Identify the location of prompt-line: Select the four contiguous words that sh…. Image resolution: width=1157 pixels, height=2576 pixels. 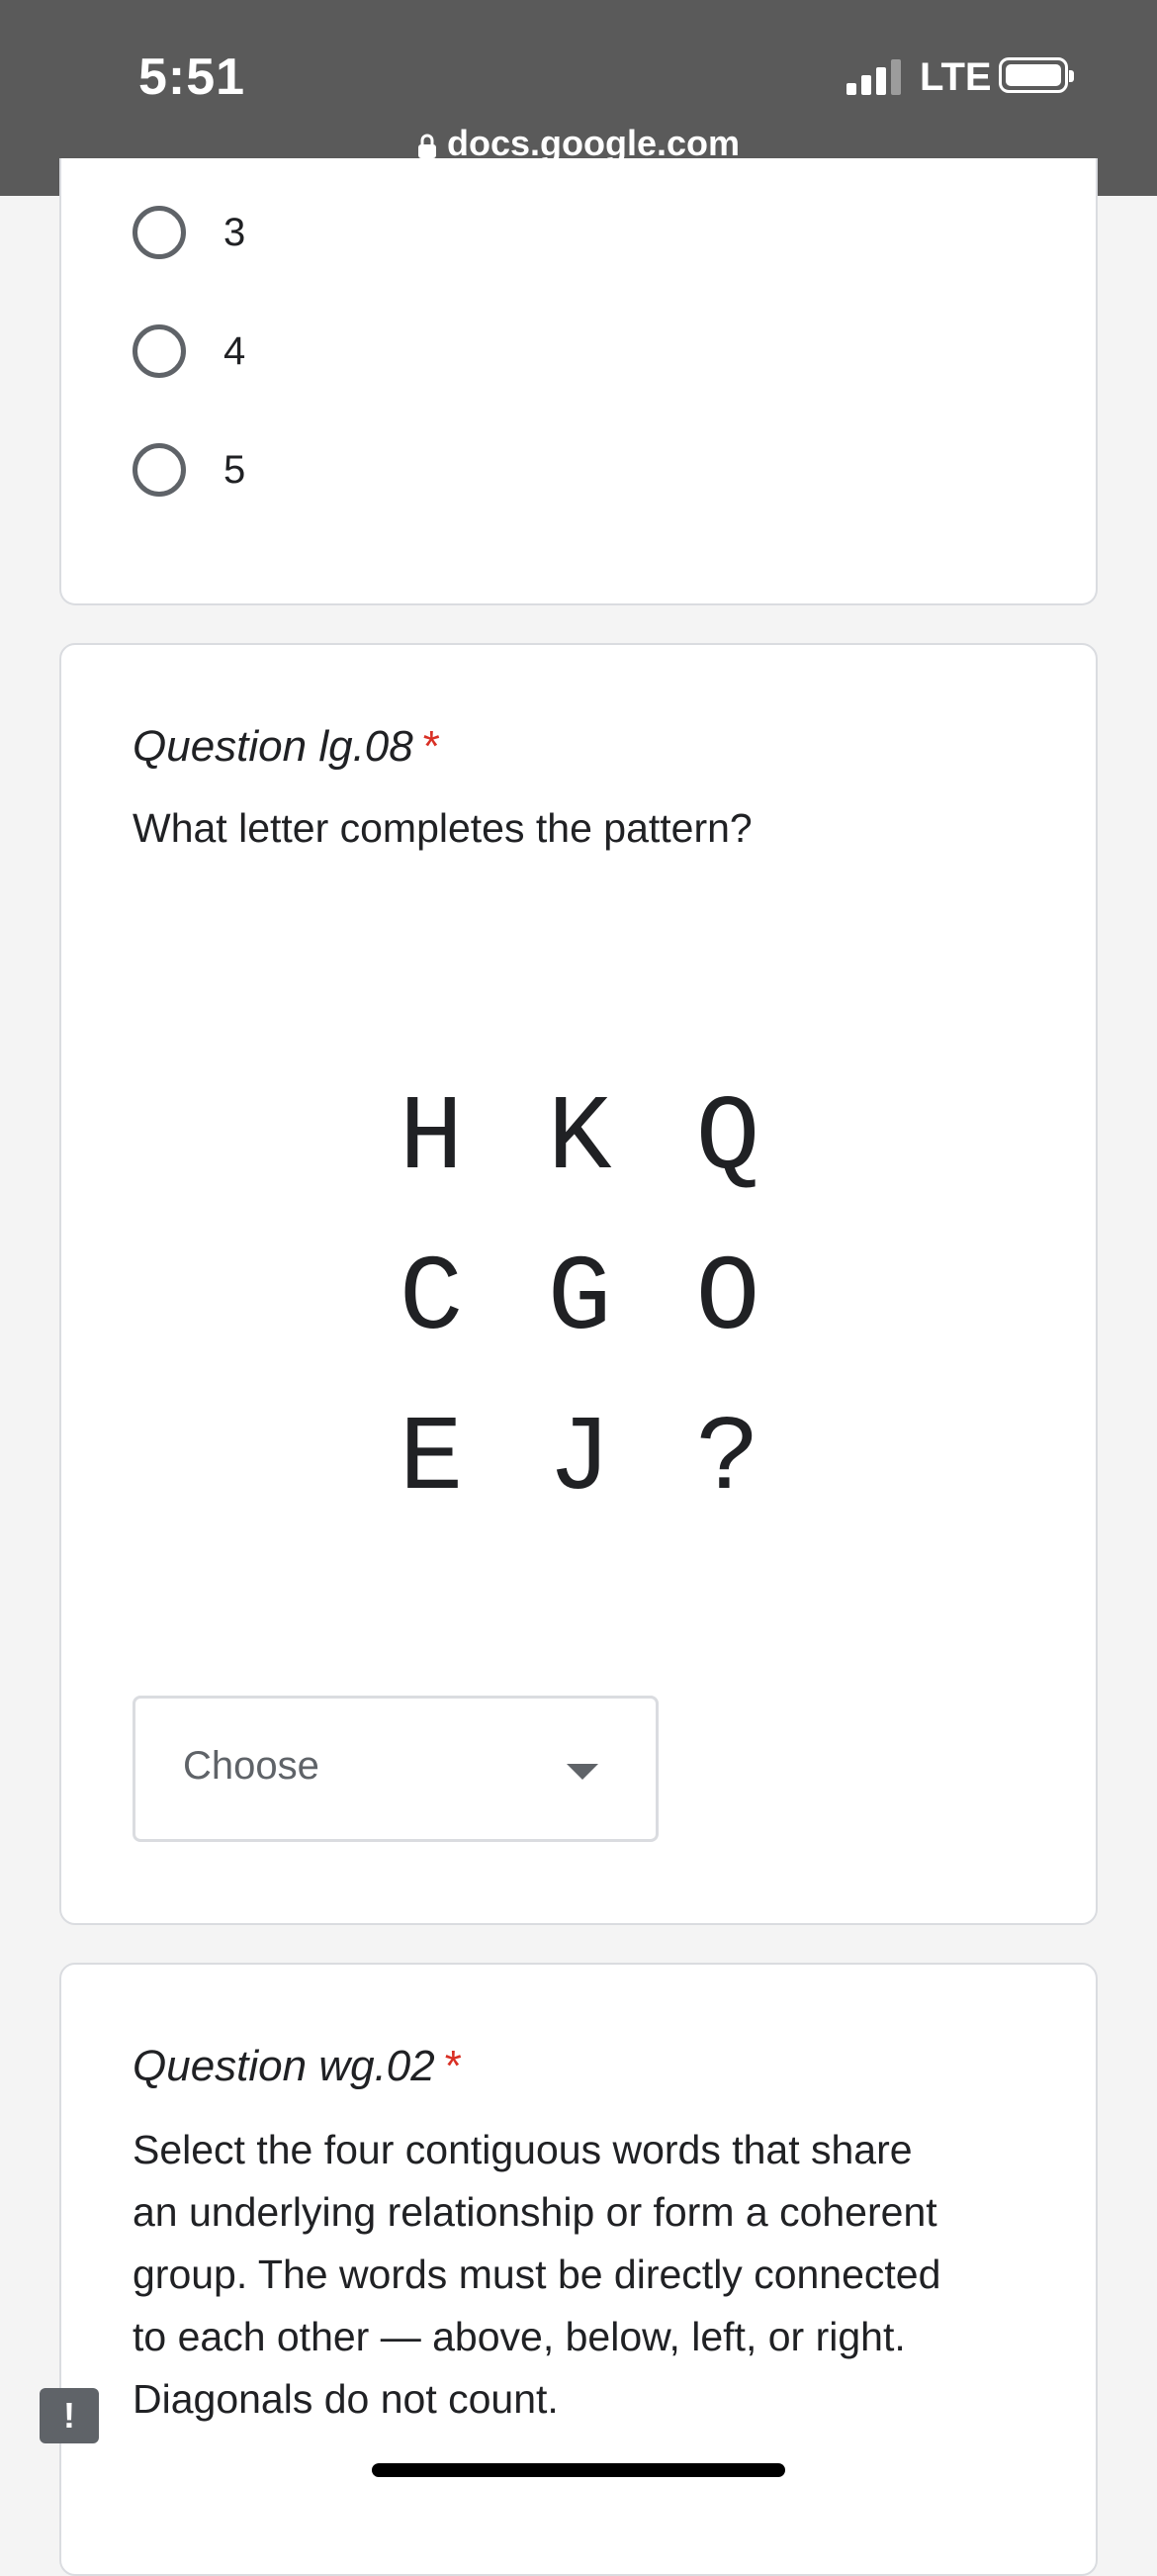
(523, 2149).